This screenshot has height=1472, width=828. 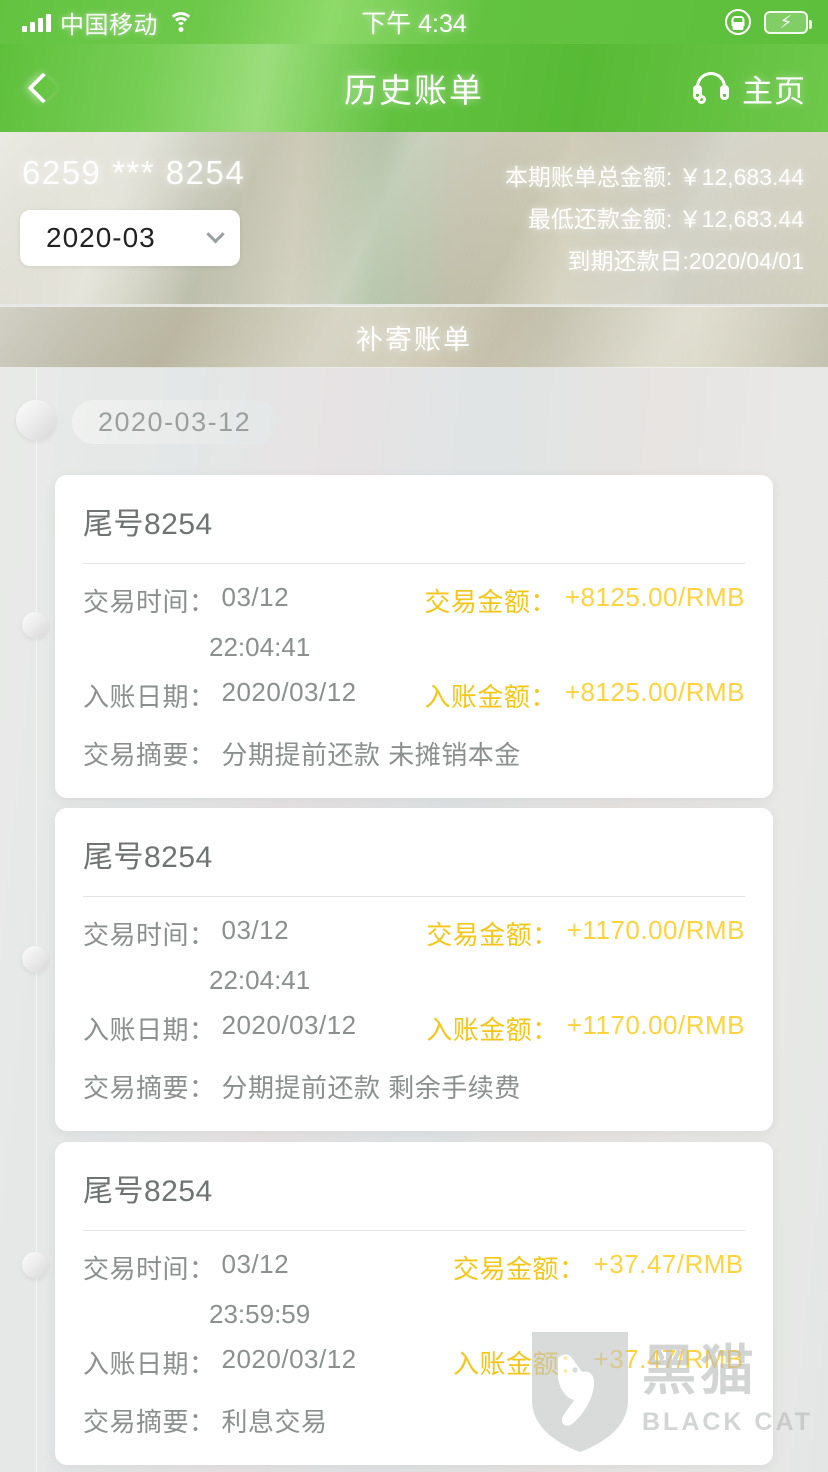 What do you see at coordinates (668, 1264) in the screenshot?
I see `trade-amount-value: +37.47/RMB` at bounding box center [668, 1264].